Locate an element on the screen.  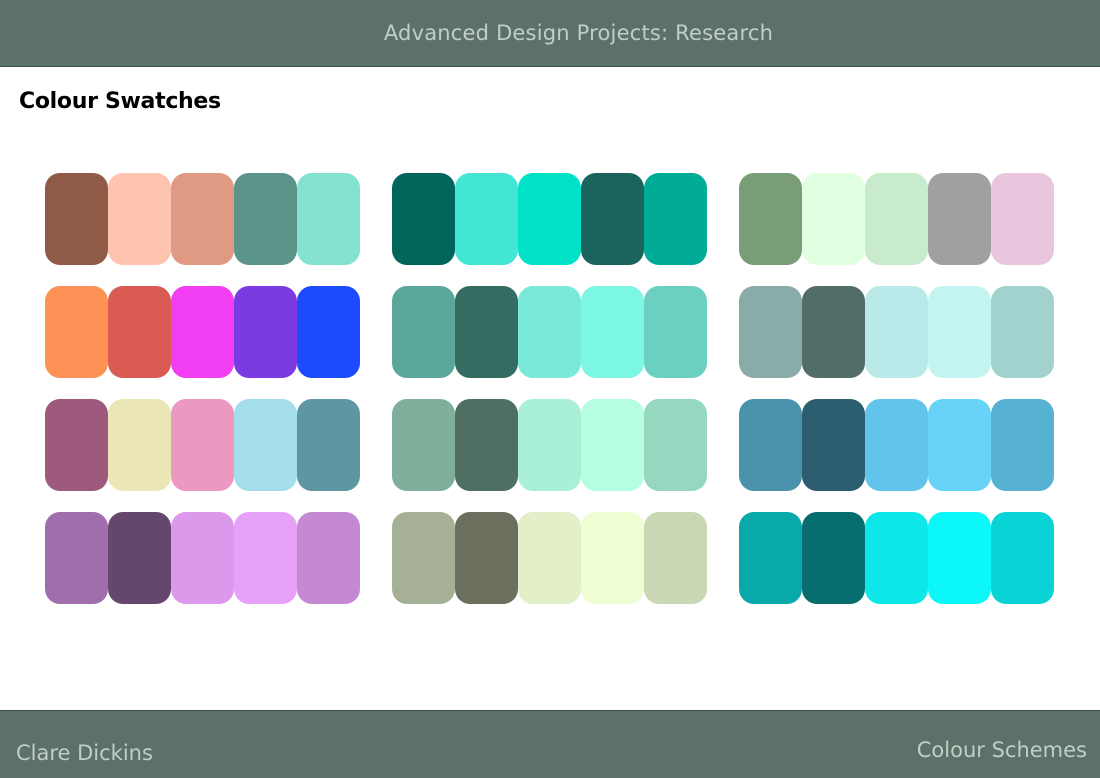
footer-bar: Clare Dickins Colour Schemes is located at coordinates (550, 744).